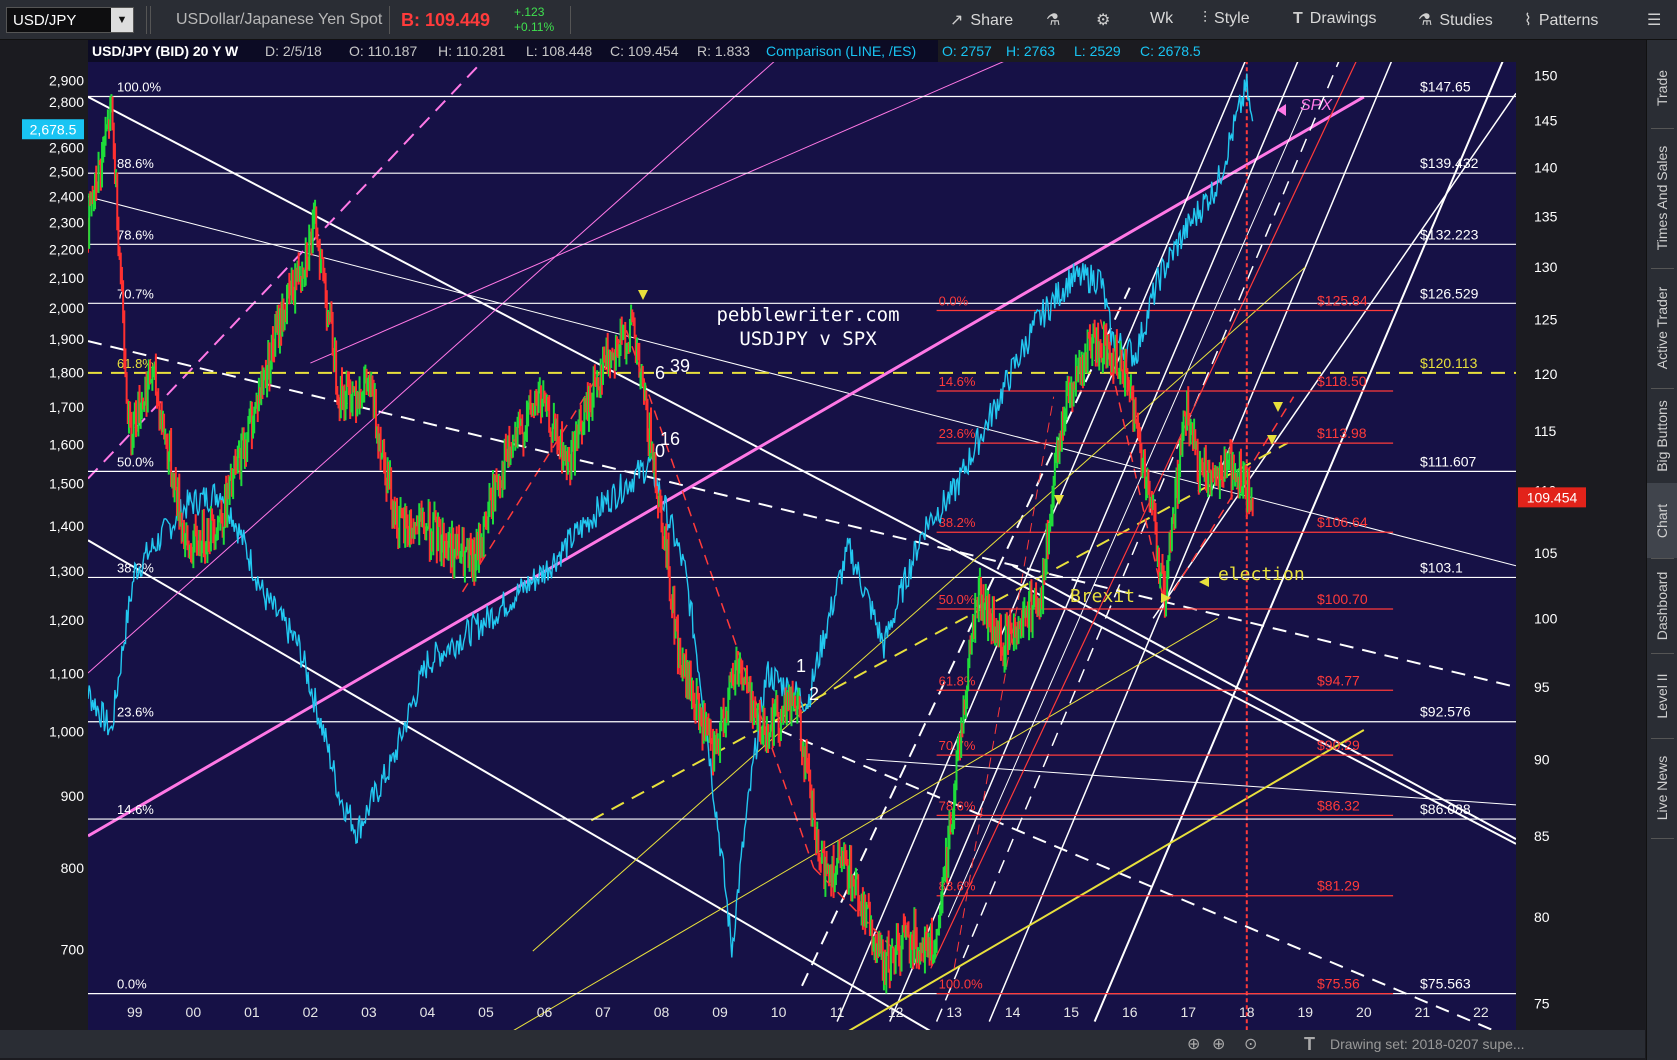 The image size is (1677, 1060). What do you see at coordinates (66, 526) in the screenshot?
I see `y-left-tick-label: 1,400` at bounding box center [66, 526].